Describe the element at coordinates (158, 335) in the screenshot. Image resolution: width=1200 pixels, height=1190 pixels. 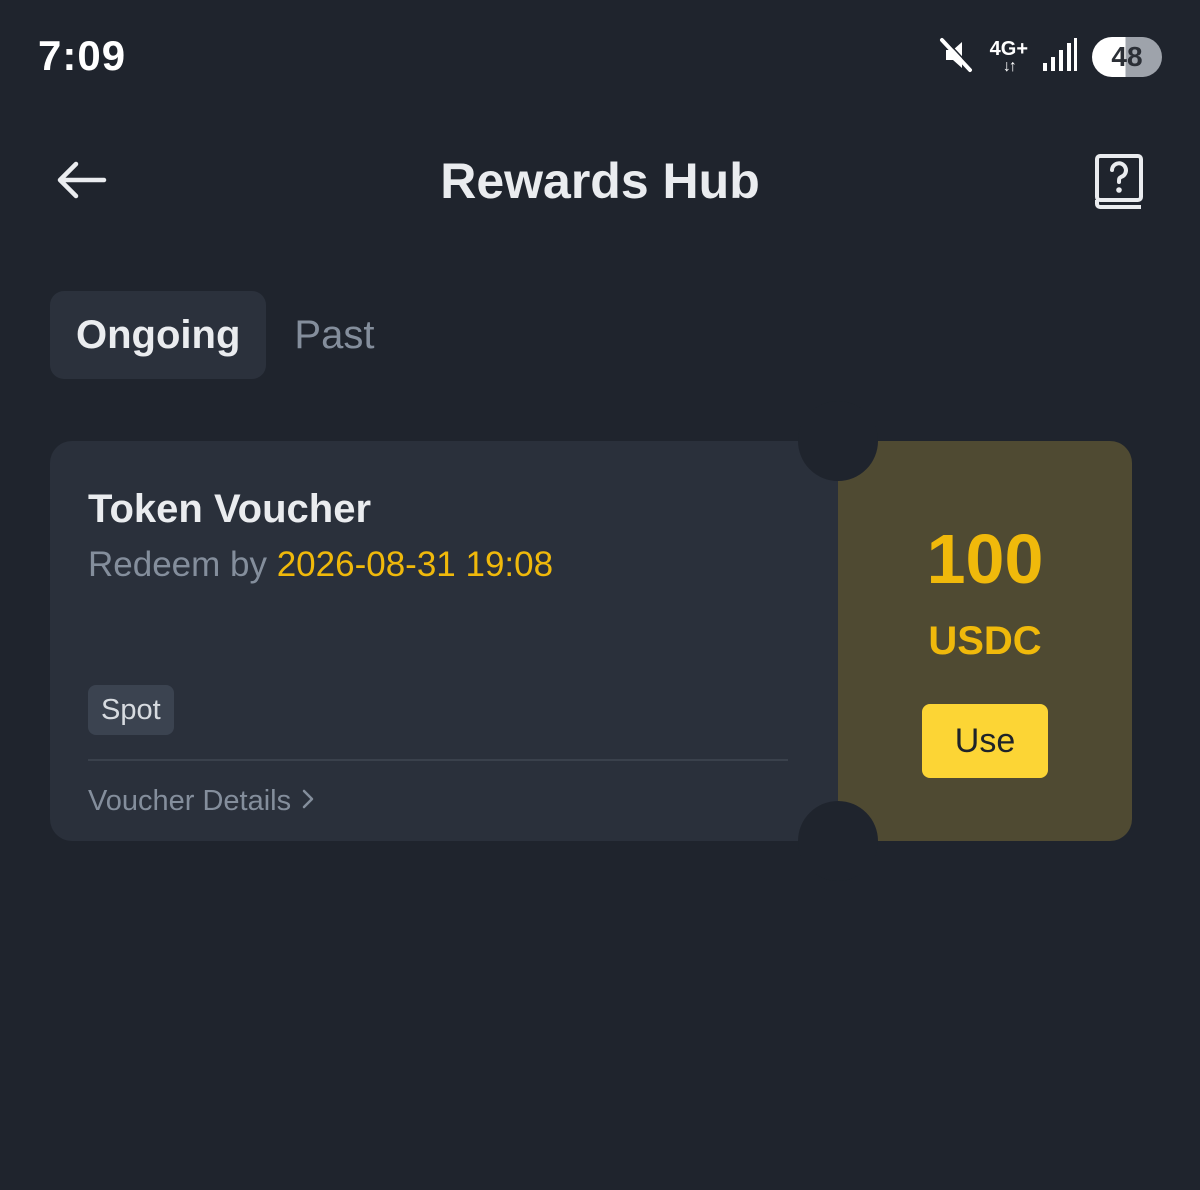
I see `tab-ongoing: Ongoing` at that location.